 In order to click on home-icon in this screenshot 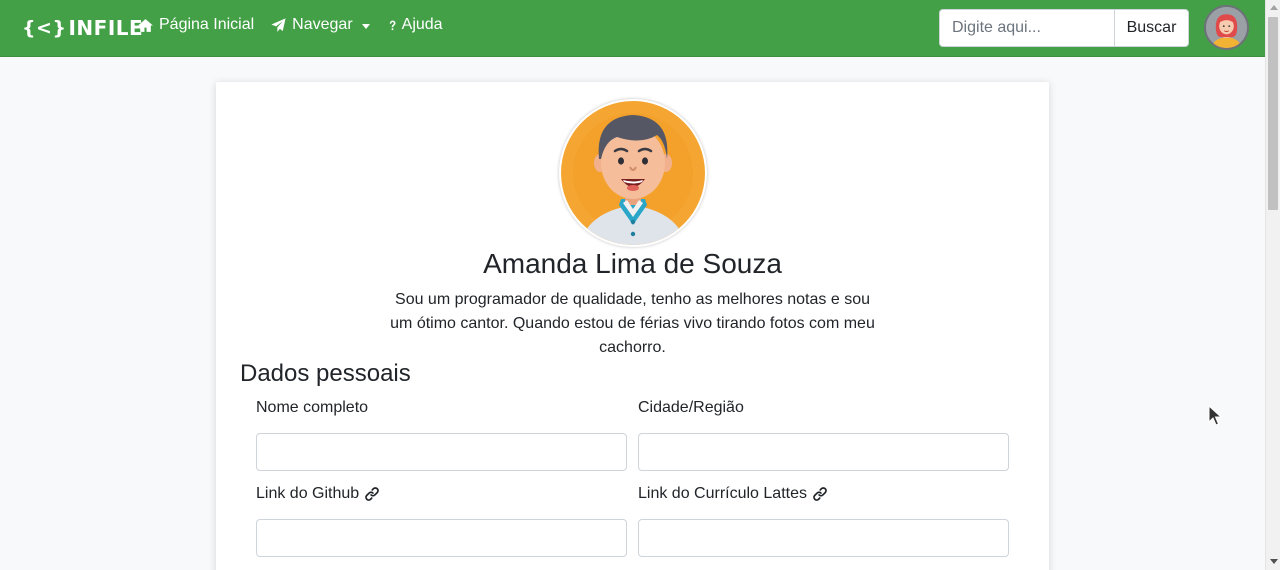, I will do `click(145, 25)`.